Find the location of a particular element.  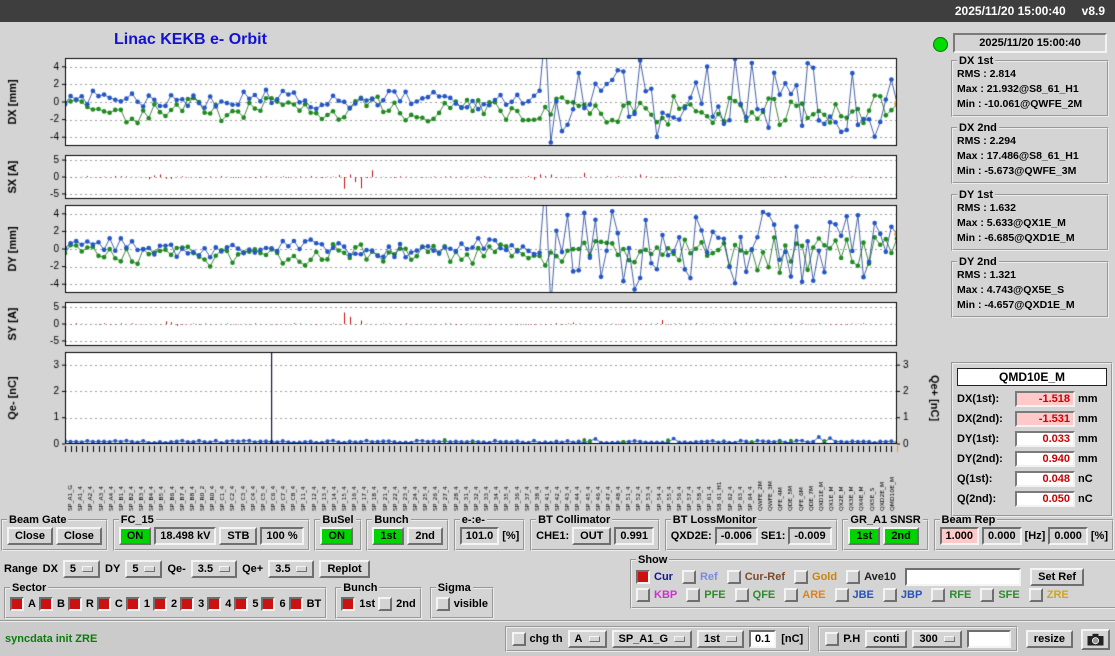

sector-toggle-2: 2 is located at coordinates (164, 604).